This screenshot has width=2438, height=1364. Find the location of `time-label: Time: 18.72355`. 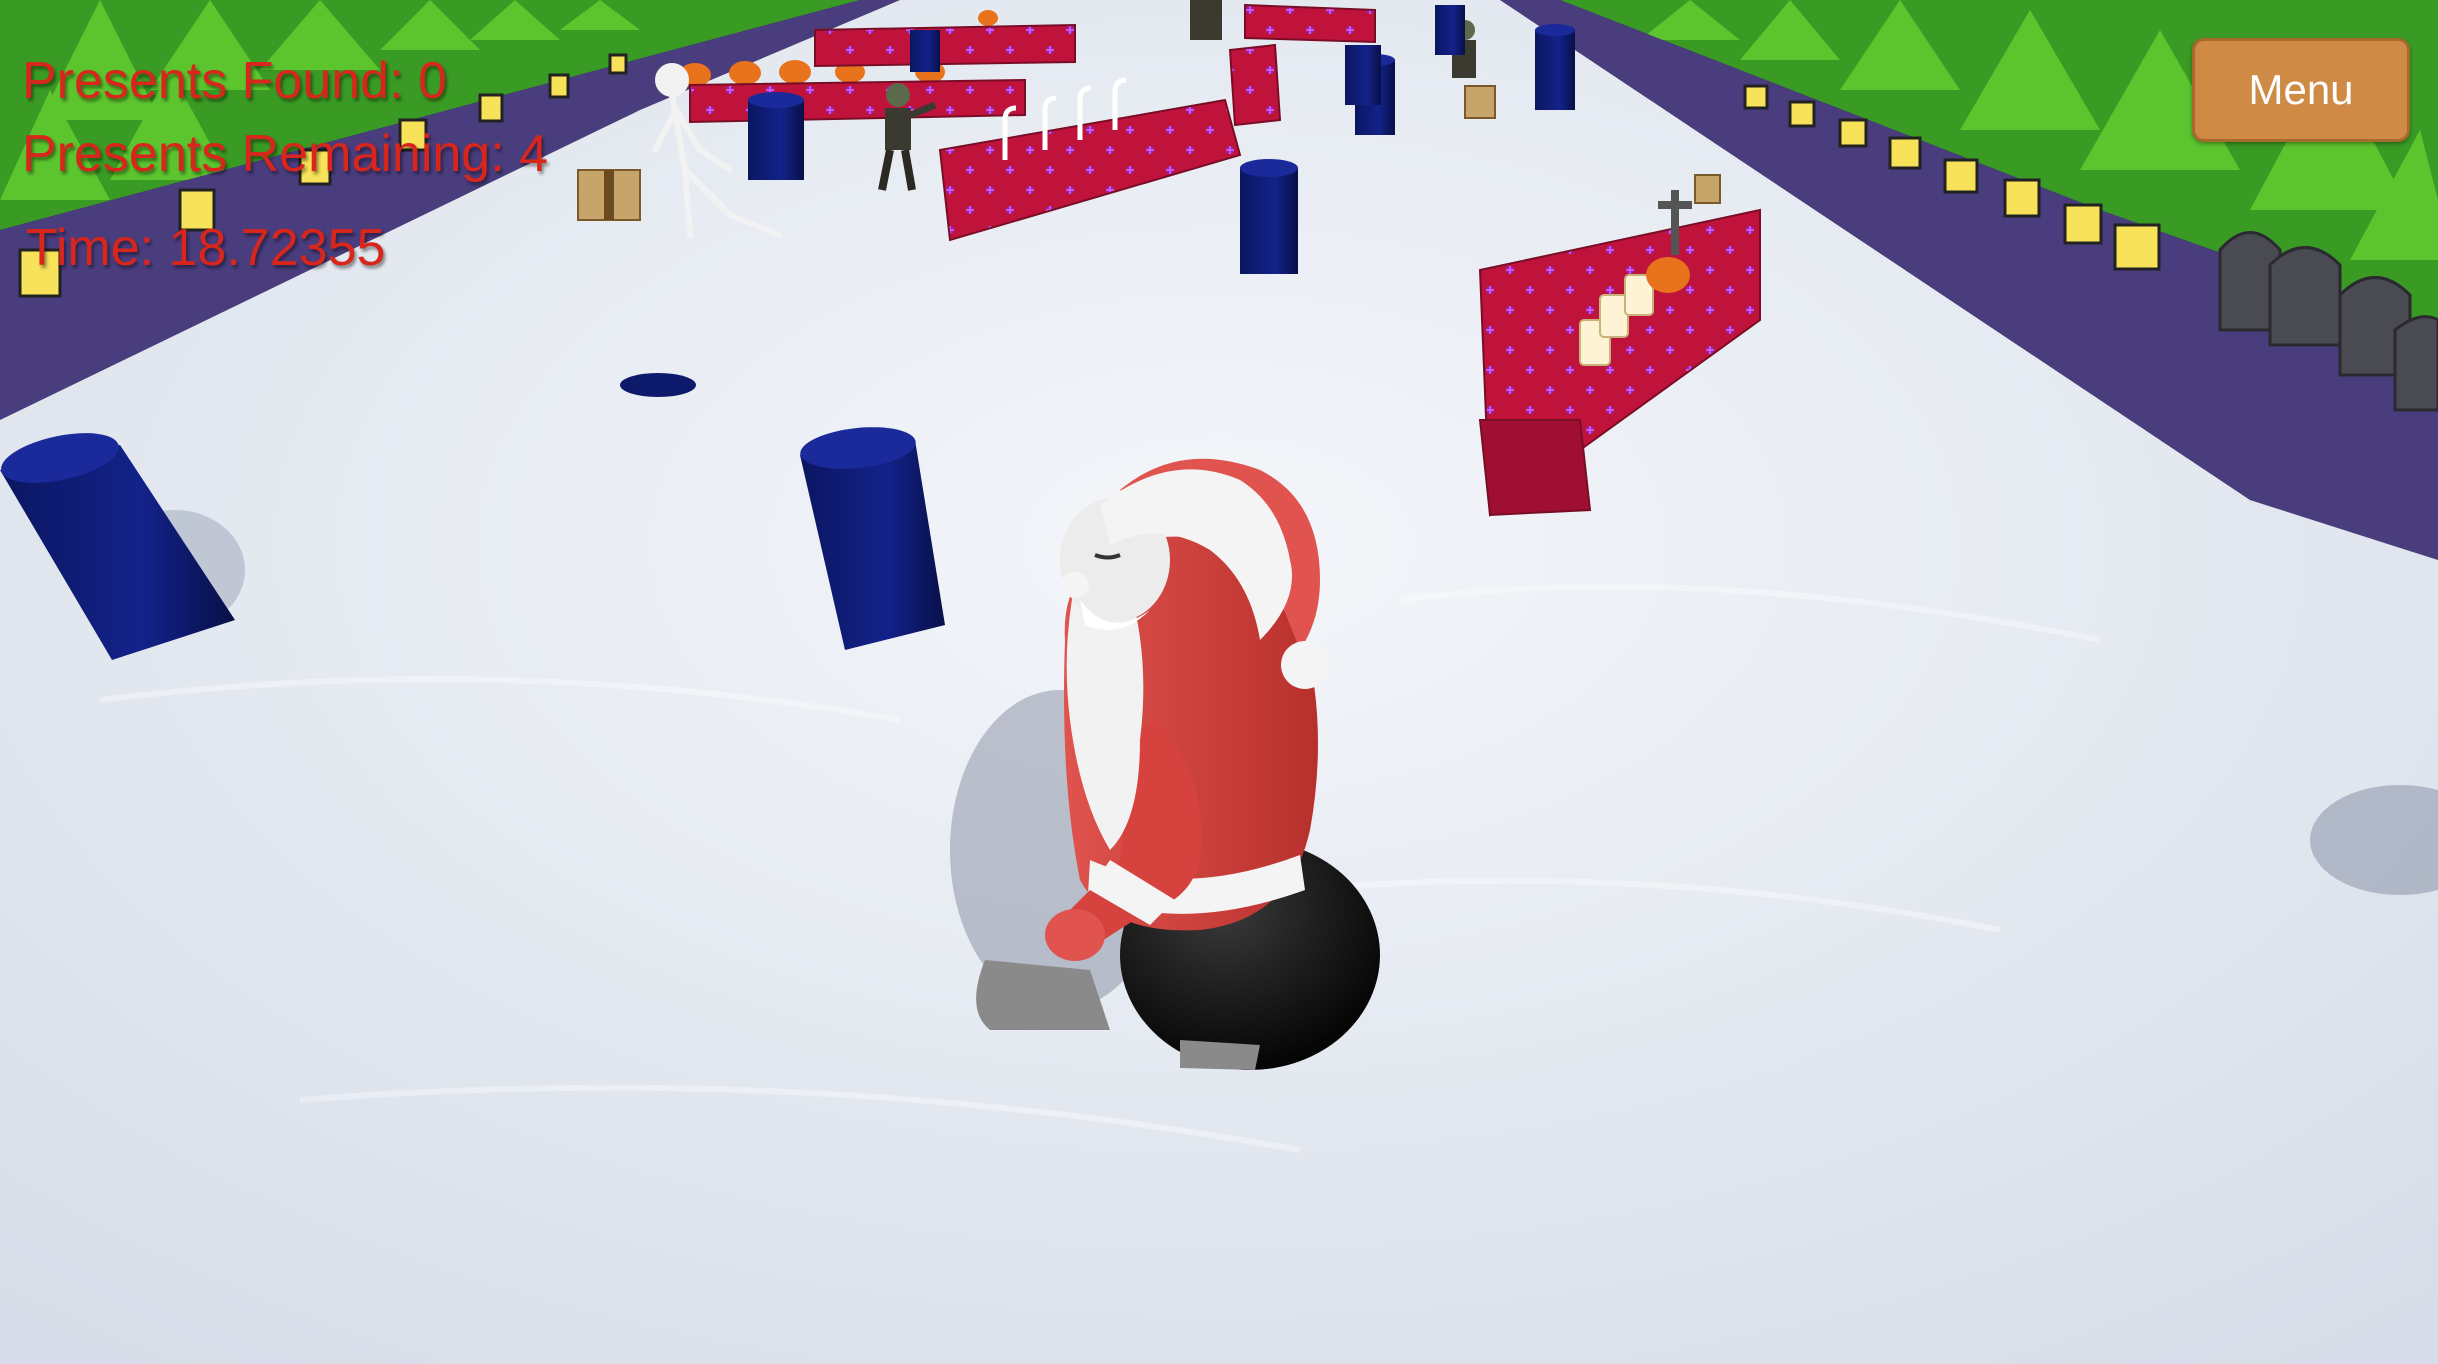

time-label: Time: 18.72355 is located at coordinates (206, 248).